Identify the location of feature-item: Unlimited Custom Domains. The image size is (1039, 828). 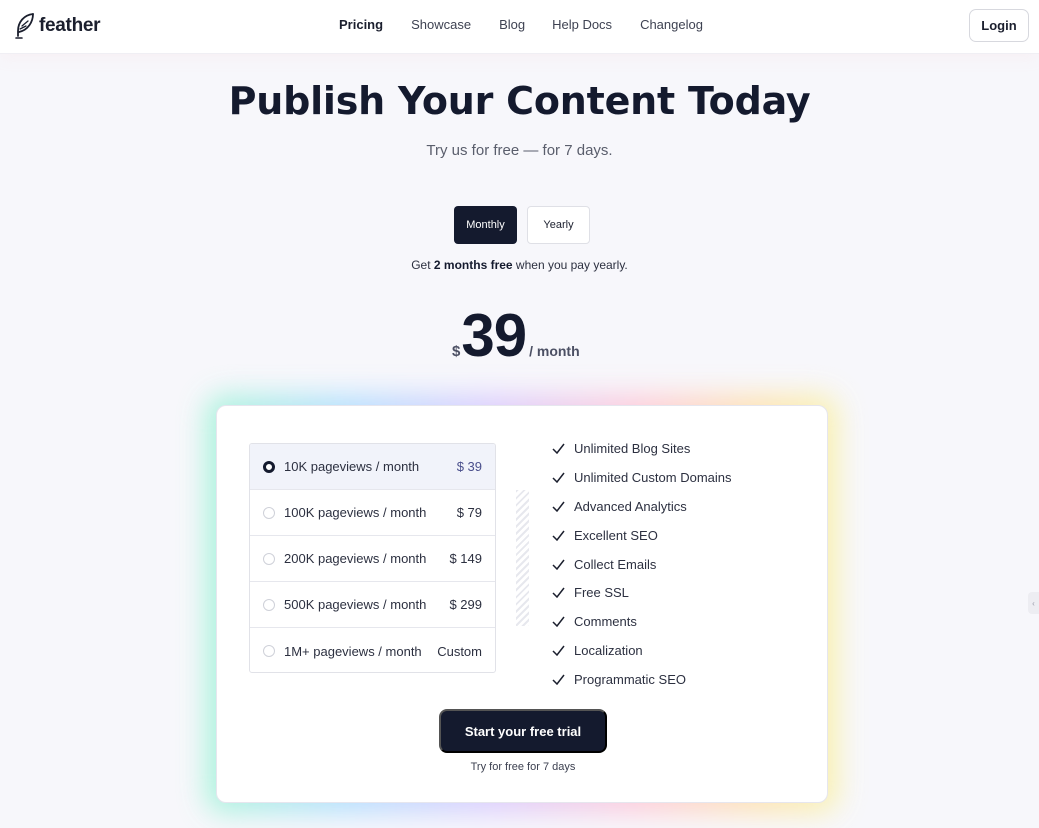
(642, 477).